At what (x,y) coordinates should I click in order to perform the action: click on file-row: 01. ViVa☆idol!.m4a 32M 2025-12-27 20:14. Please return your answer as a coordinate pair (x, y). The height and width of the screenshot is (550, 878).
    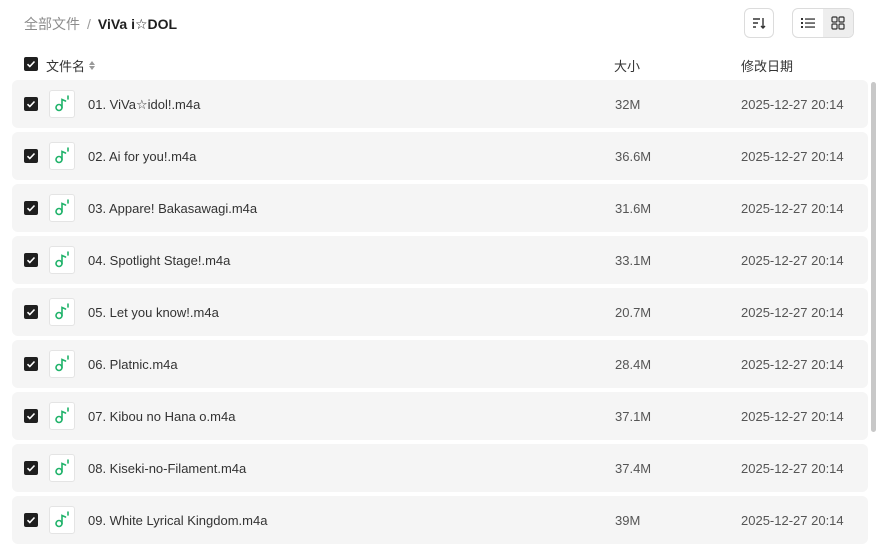
    Looking at the image, I should click on (440, 104).